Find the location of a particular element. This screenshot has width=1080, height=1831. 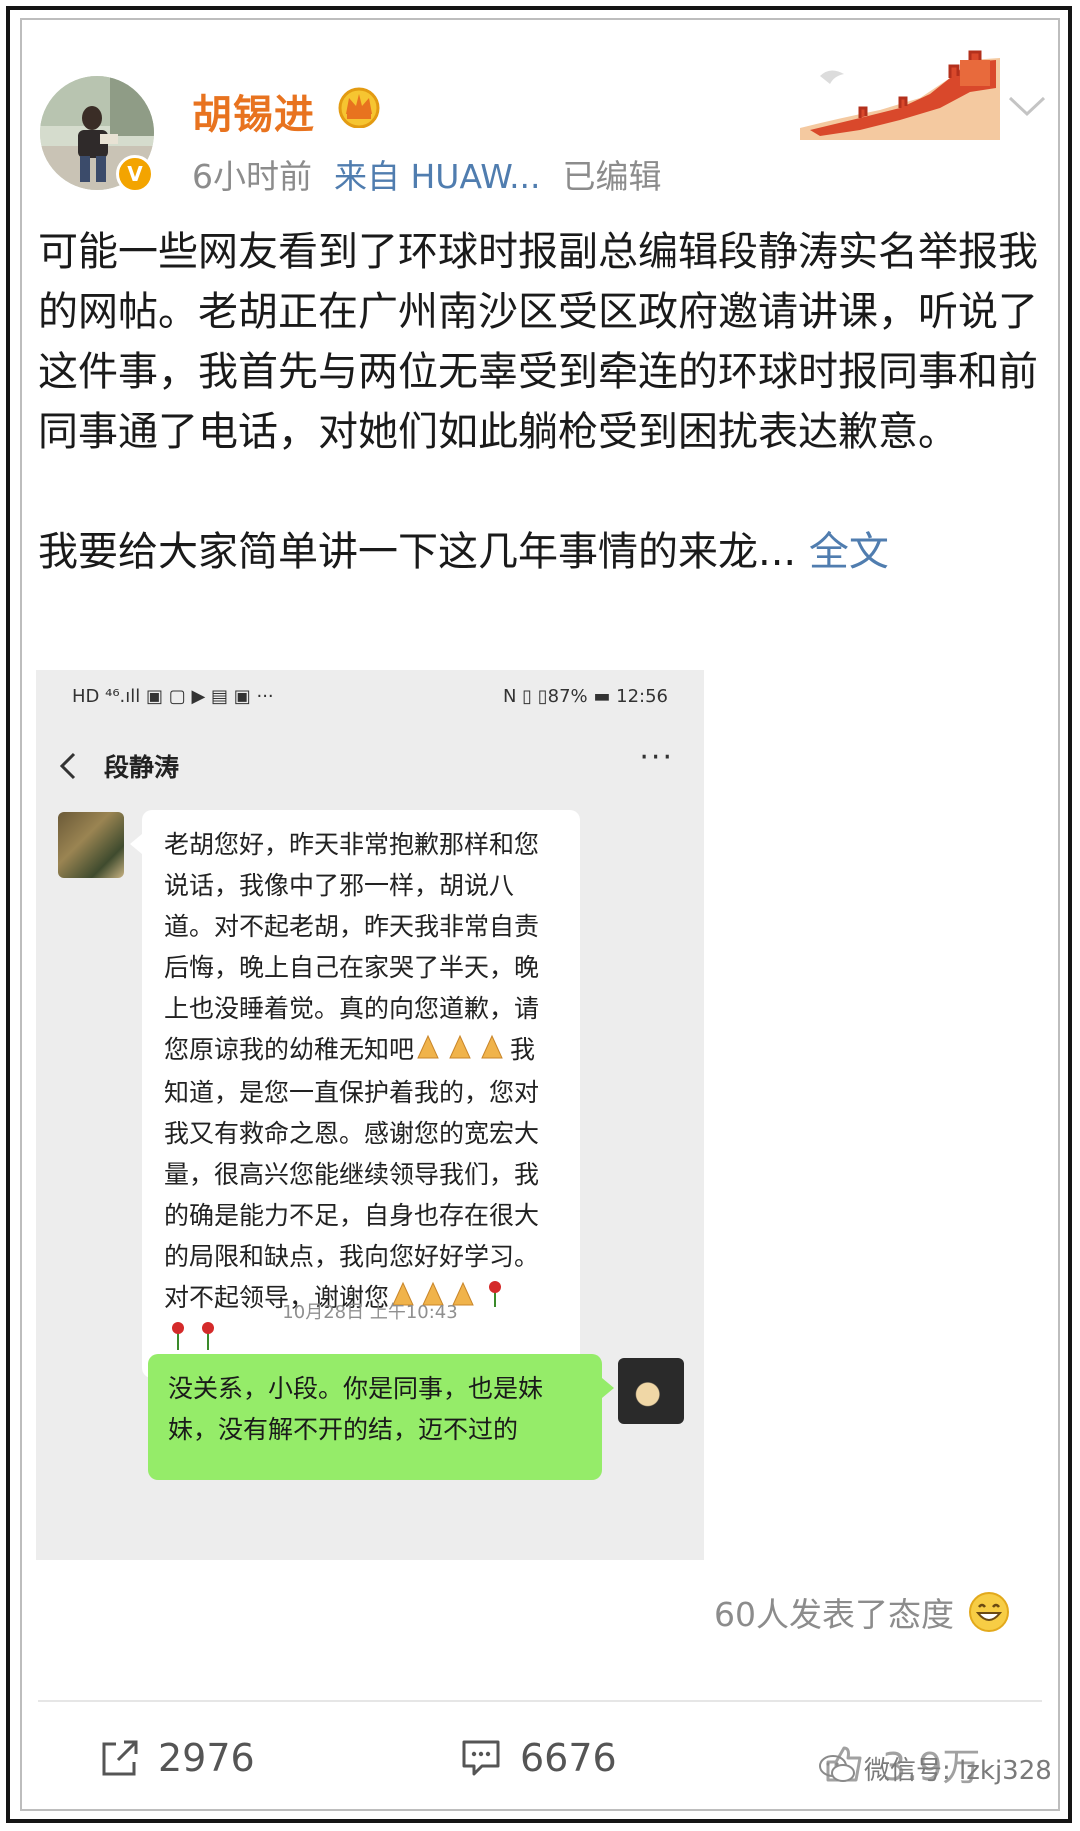

reactions-summary: 60人发表了态度 is located at coordinates (862, 1612).